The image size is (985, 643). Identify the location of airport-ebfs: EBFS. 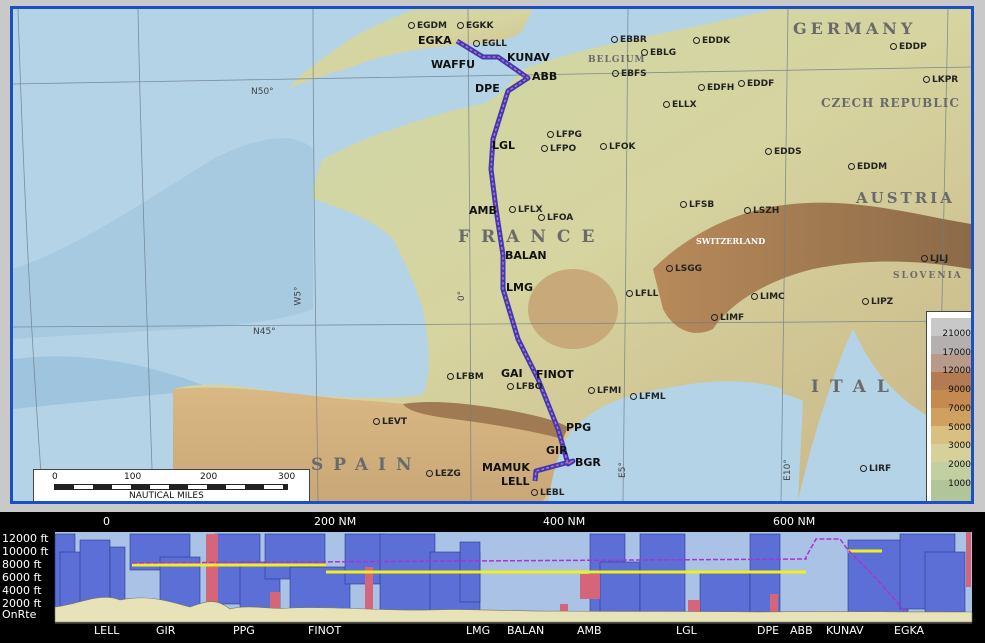
(629, 74).